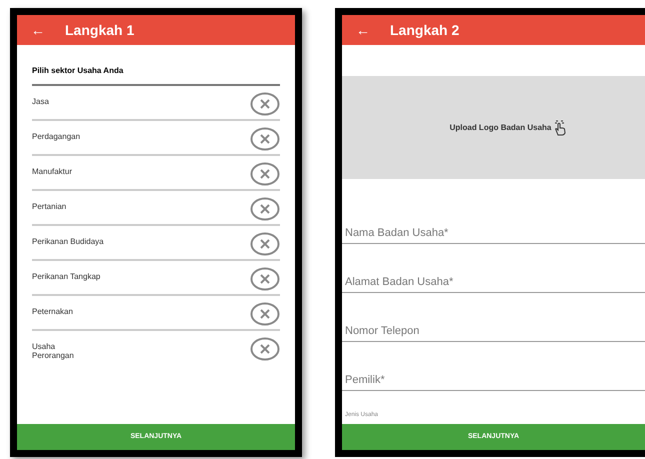 The height and width of the screenshot is (459, 645). I want to click on logo-upload-area: Upload Logo Badan Usaha, so click(493, 127).